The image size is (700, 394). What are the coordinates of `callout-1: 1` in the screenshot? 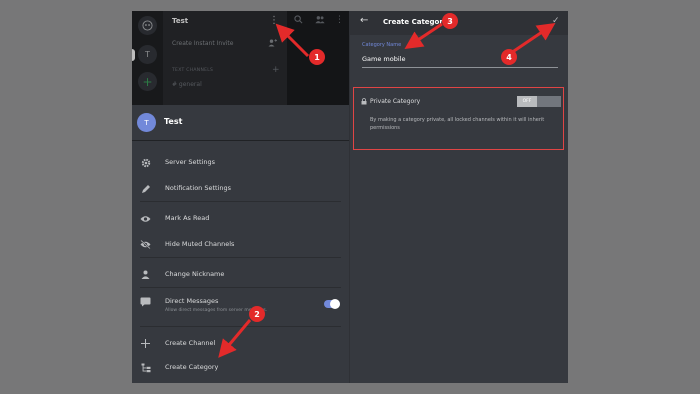 It's located at (317, 57).